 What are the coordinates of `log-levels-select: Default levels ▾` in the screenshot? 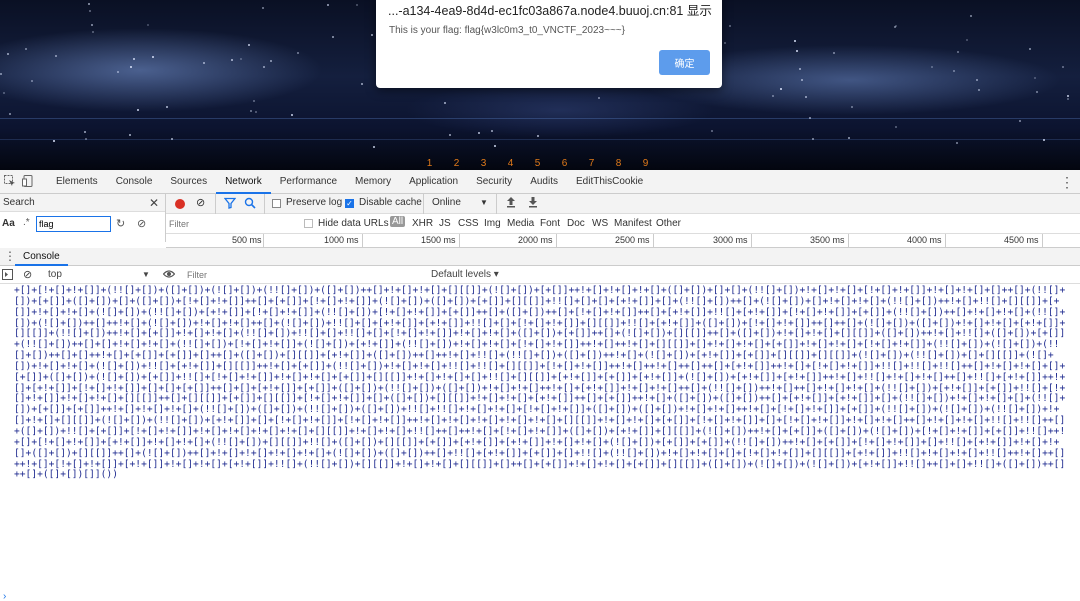 It's located at (465, 274).